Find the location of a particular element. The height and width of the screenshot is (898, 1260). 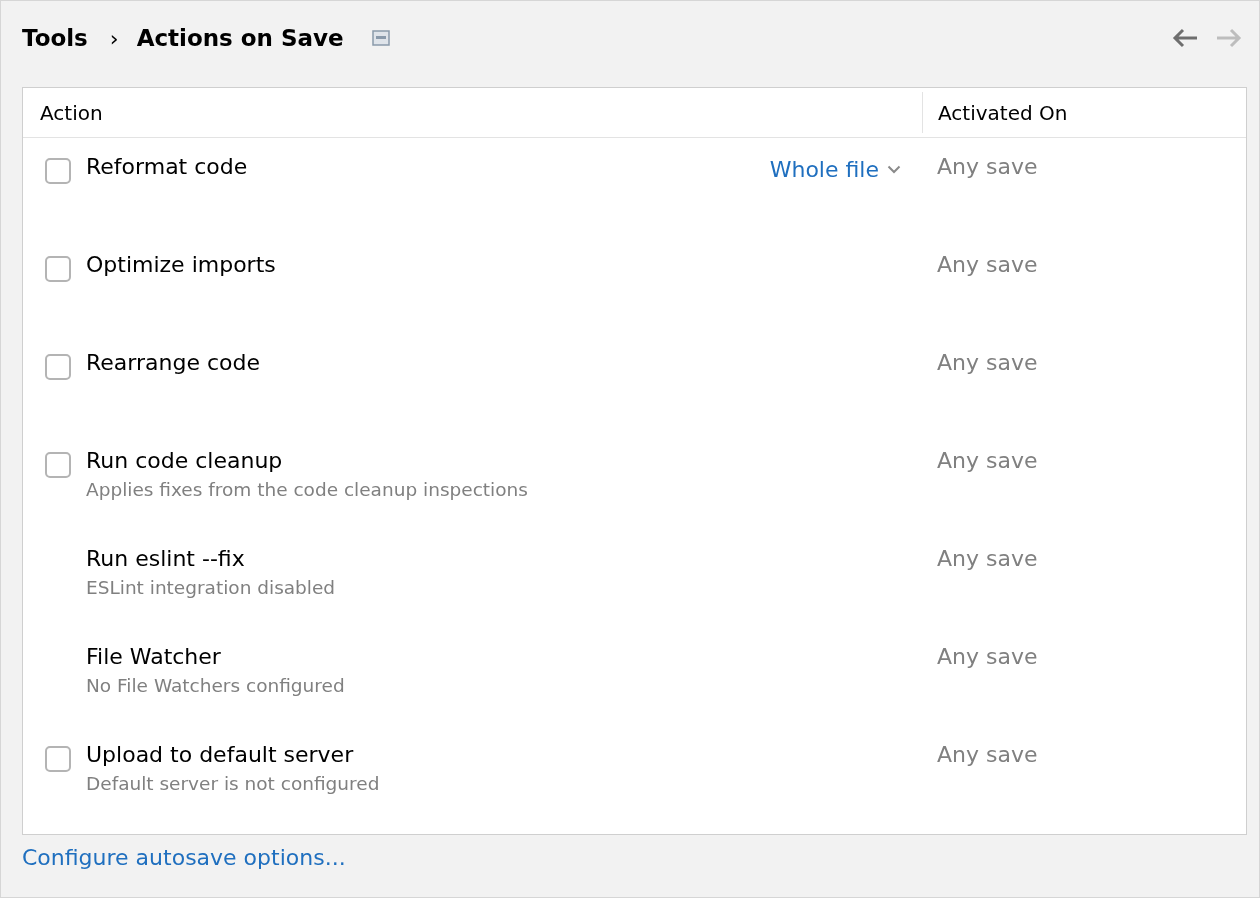

action-label: Reformat code is located at coordinates (167, 166).